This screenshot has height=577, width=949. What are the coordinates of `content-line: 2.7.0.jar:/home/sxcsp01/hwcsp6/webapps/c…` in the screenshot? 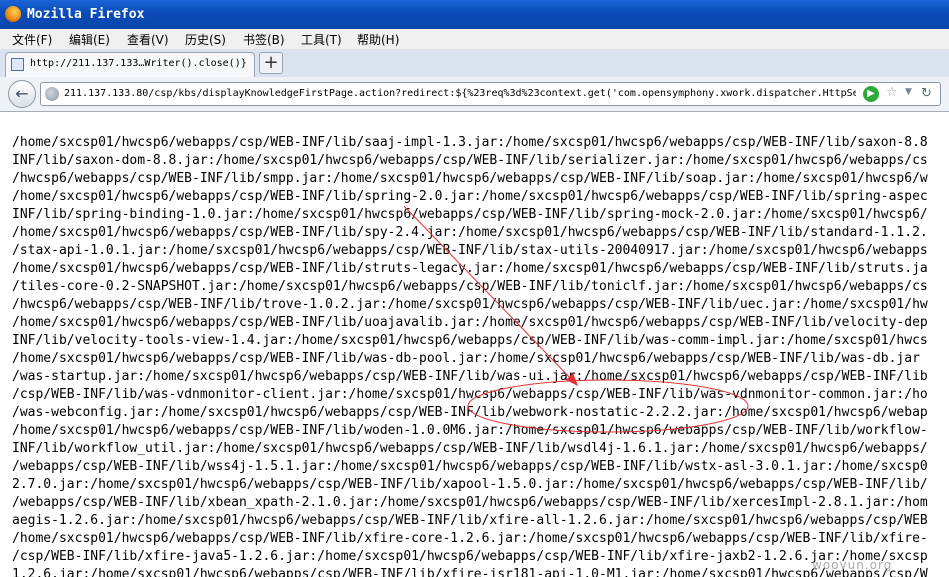 It's located at (470, 484).